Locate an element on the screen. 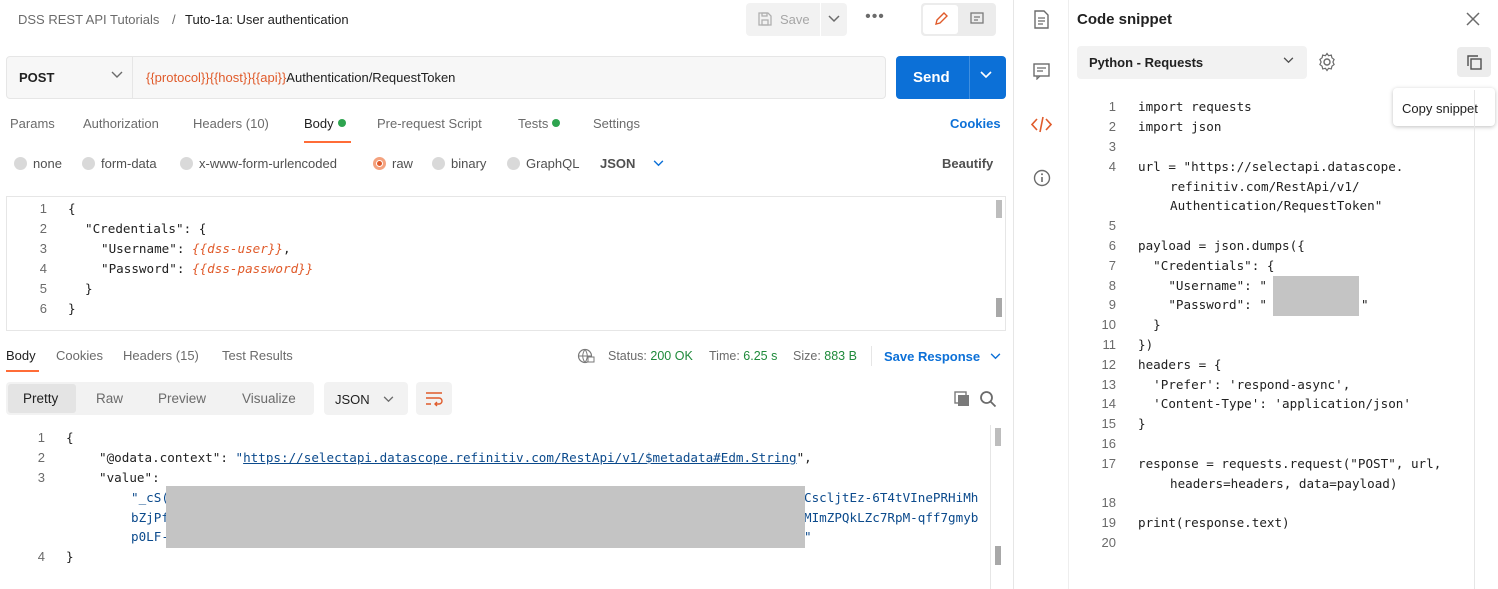  copy-snippet-tooltip: Copy snippet is located at coordinates (1444, 107).